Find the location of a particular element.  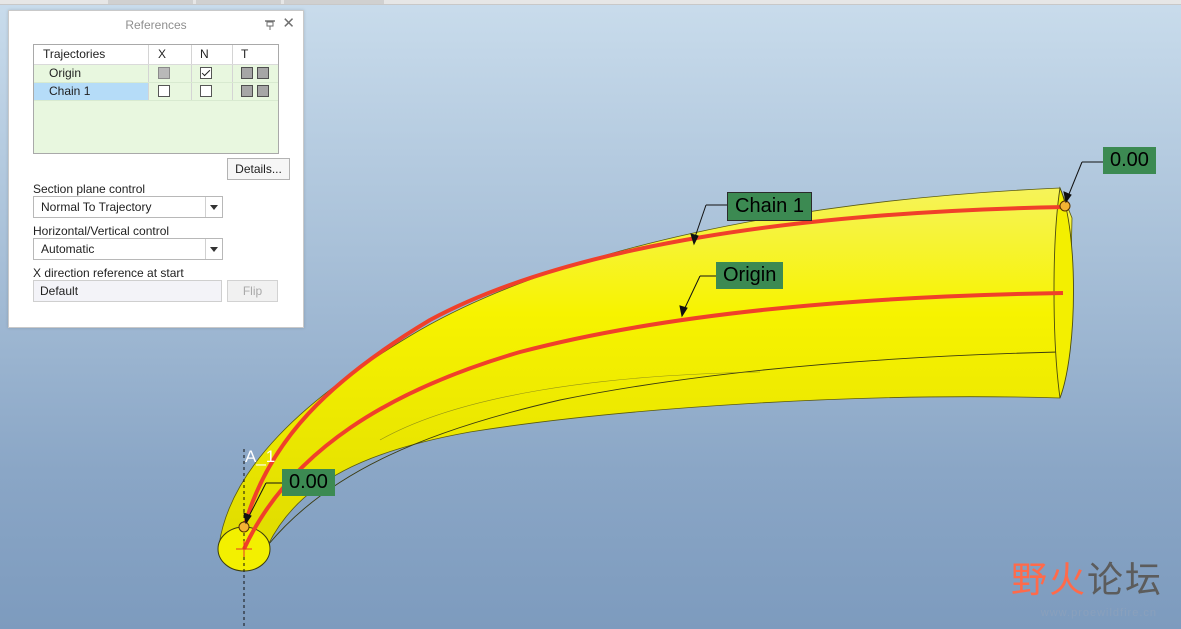

column-header-trajectories: Trajectories is located at coordinates (74, 54).